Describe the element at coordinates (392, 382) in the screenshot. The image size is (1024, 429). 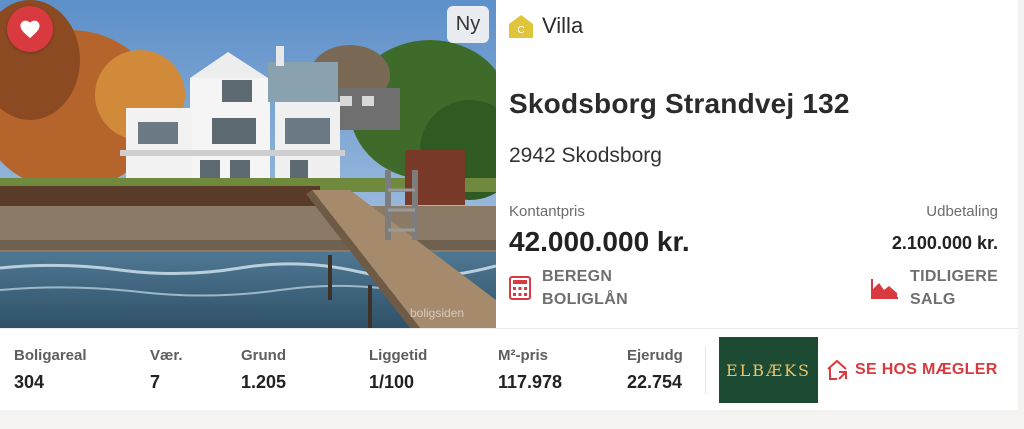
I see `stat-value: 1/100` at that location.